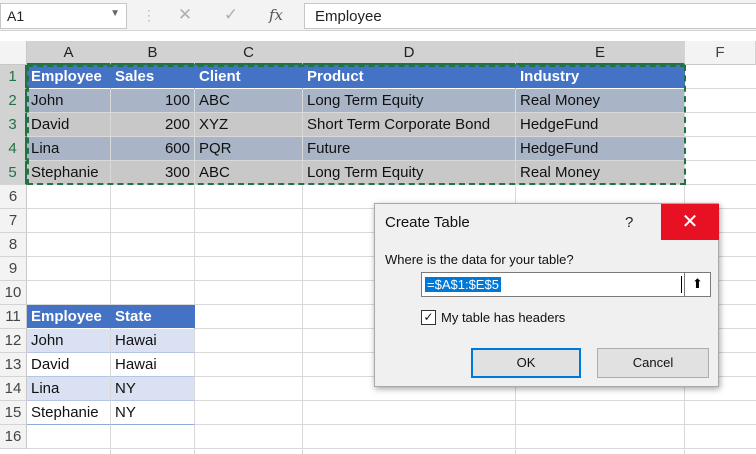 This screenshot has width=756, height=454. I want to click on collapse-dialog-icon: ⬆, so click(697, 284).